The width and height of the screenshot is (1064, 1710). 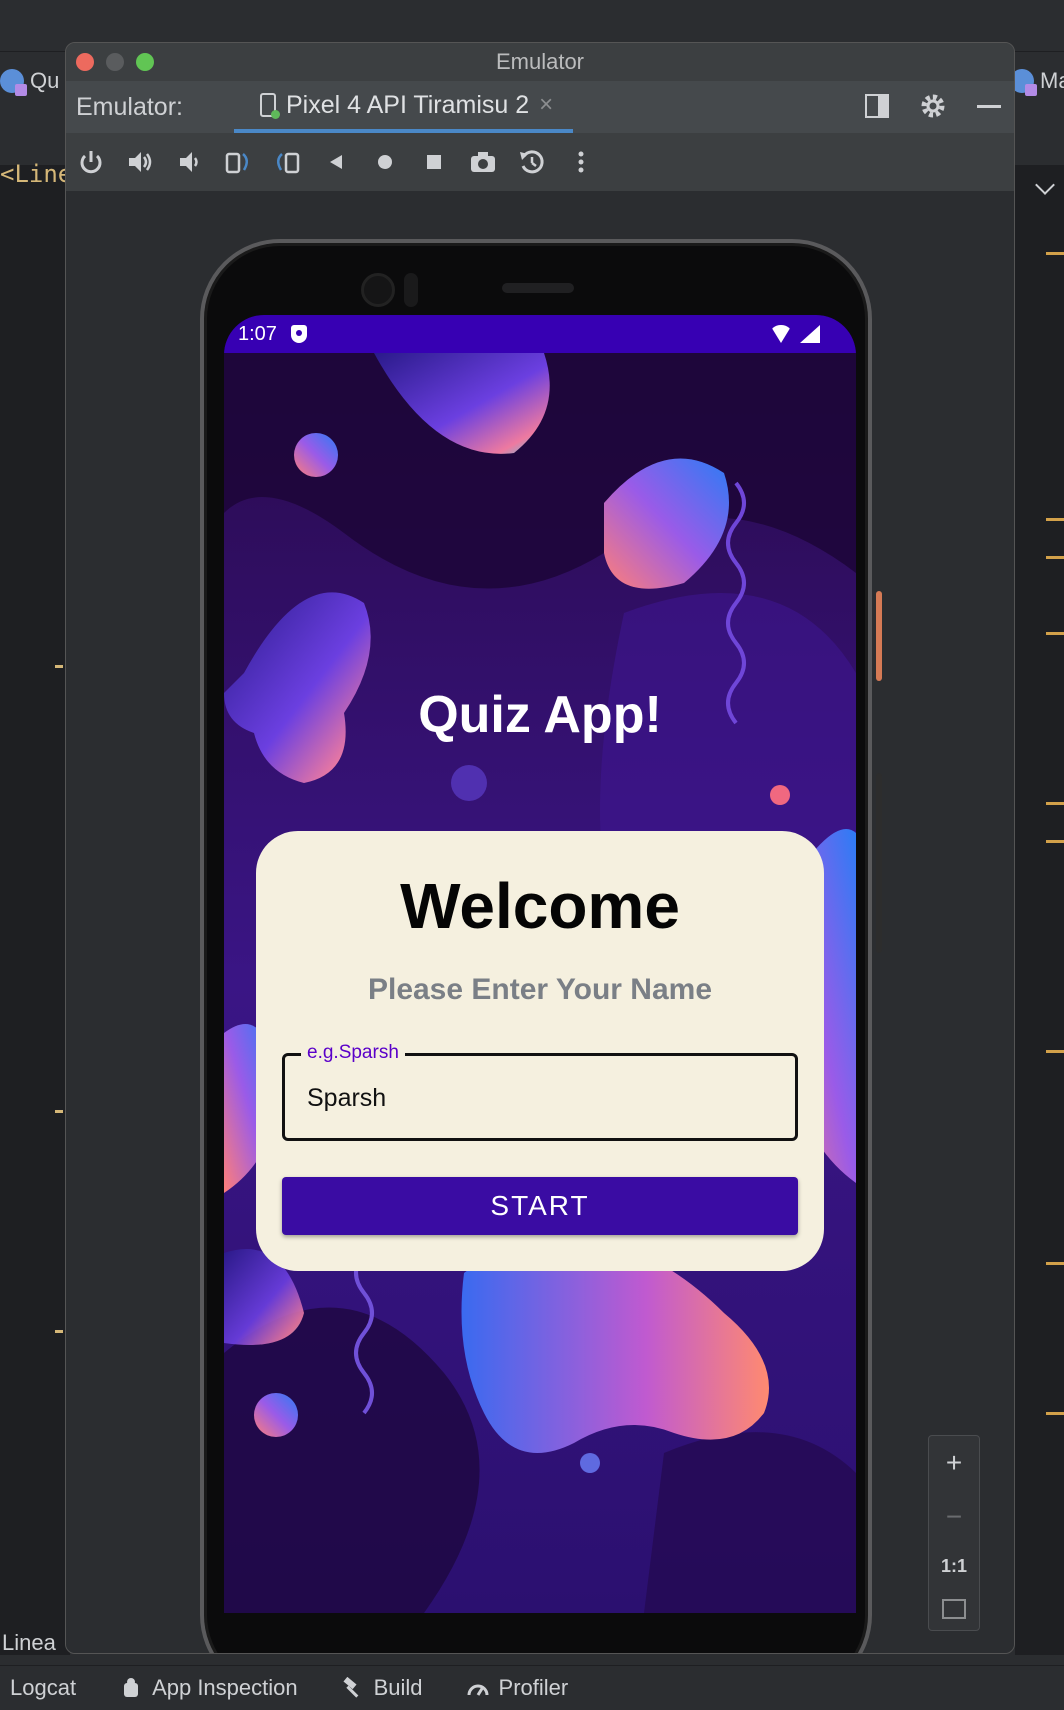 I want to click on zoom-out-button: −, so click(x=954, y=1517).